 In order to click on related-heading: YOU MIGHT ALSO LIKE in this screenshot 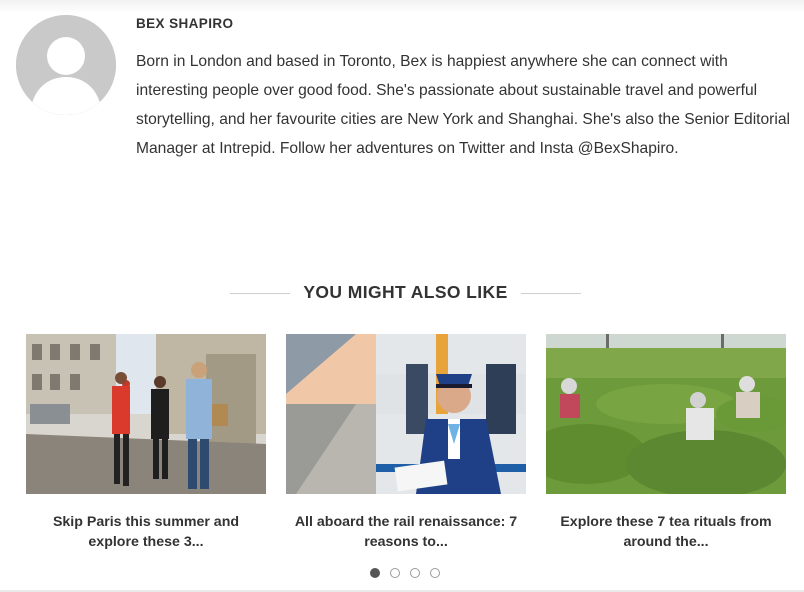, I will do `click(405, 292)`.